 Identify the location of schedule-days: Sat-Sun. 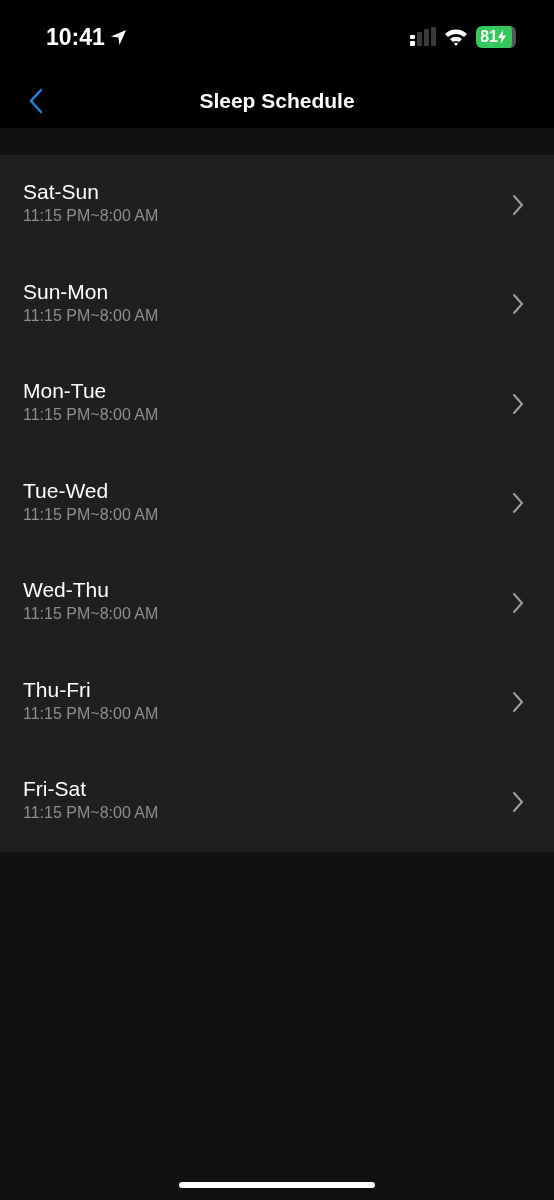
(91, 192).